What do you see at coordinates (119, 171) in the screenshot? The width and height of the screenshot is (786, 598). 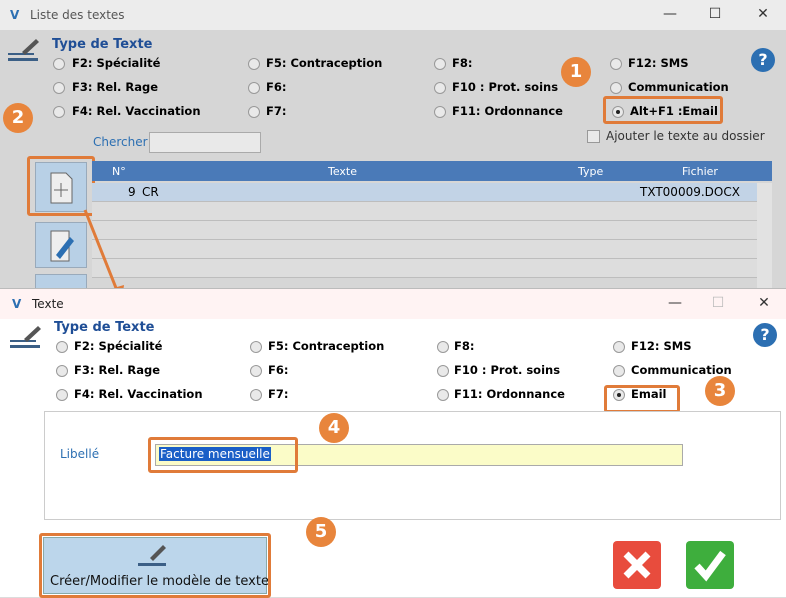 I see `column-num: N°` at bounding box center [119, 171].